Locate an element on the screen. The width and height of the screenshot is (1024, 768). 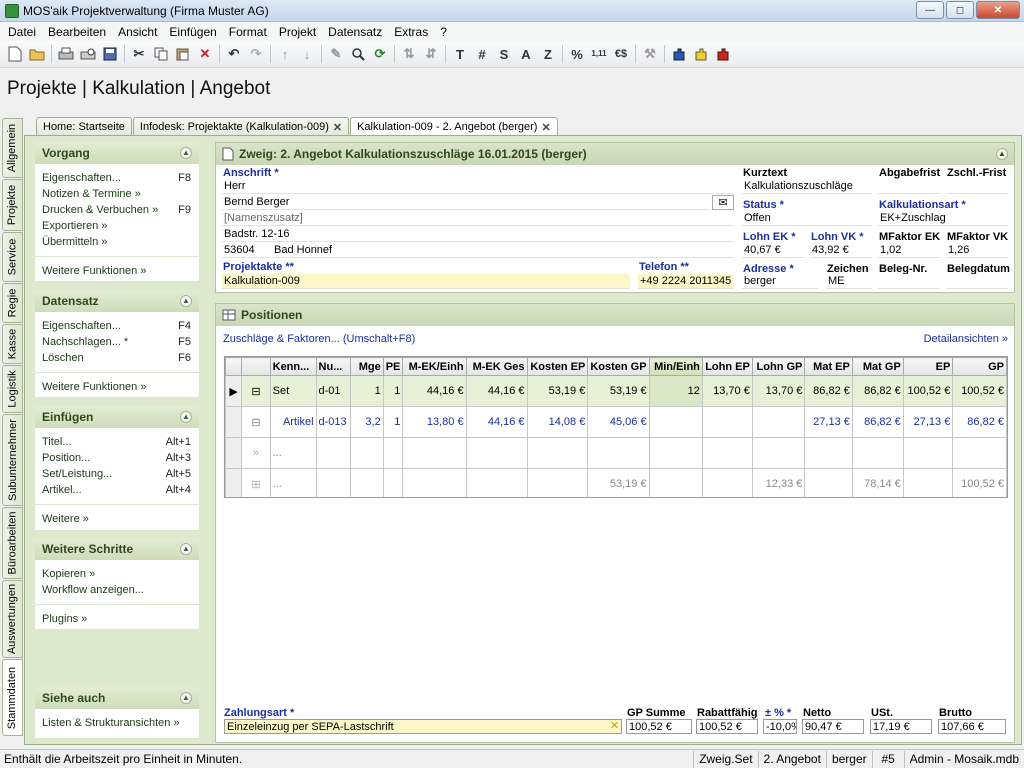
print-preview-icon is located at coordinates (88, 54).